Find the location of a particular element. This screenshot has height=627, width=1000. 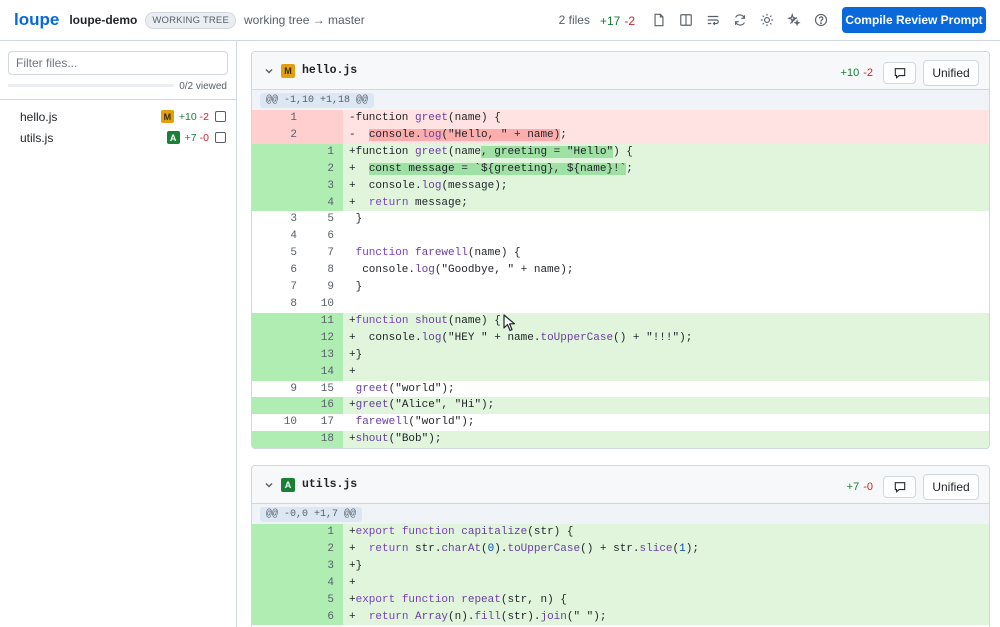

added-line: 5 +export function repeat(str, n) { is located at coordinates (620, 600).